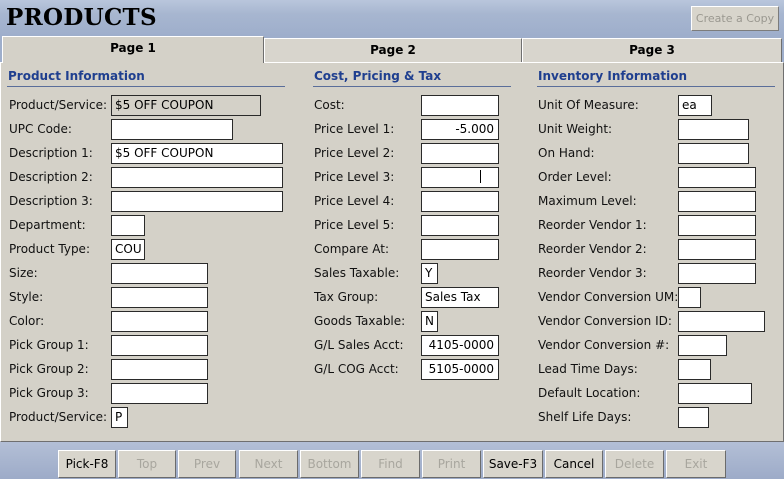  I want to click on price-level-2-field, so click(460, 153).